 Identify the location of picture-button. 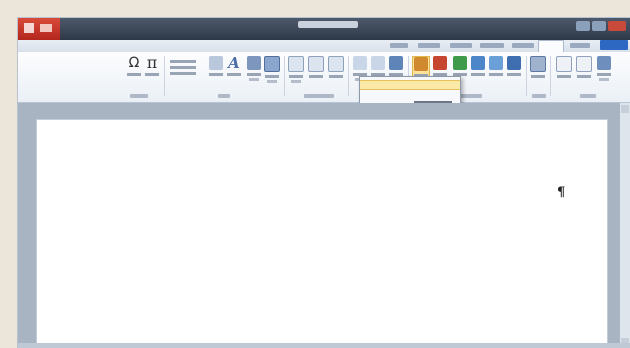
(514, 73).